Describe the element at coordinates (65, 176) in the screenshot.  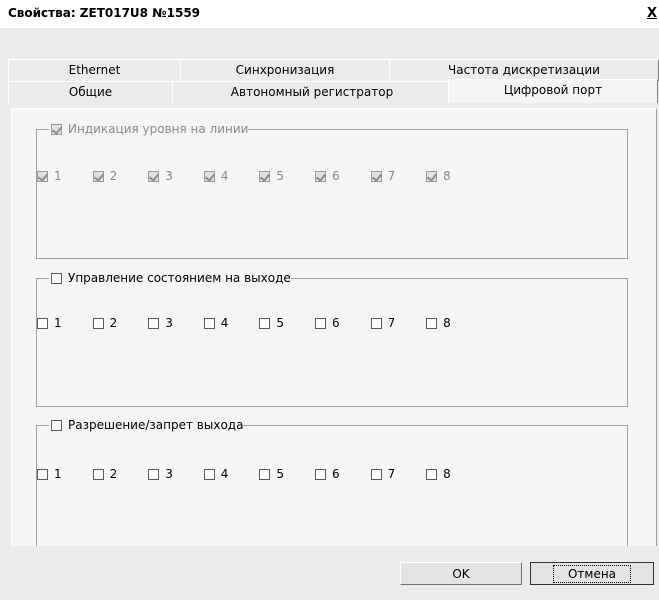
I see `line-checkbox-1: 1` at that location.